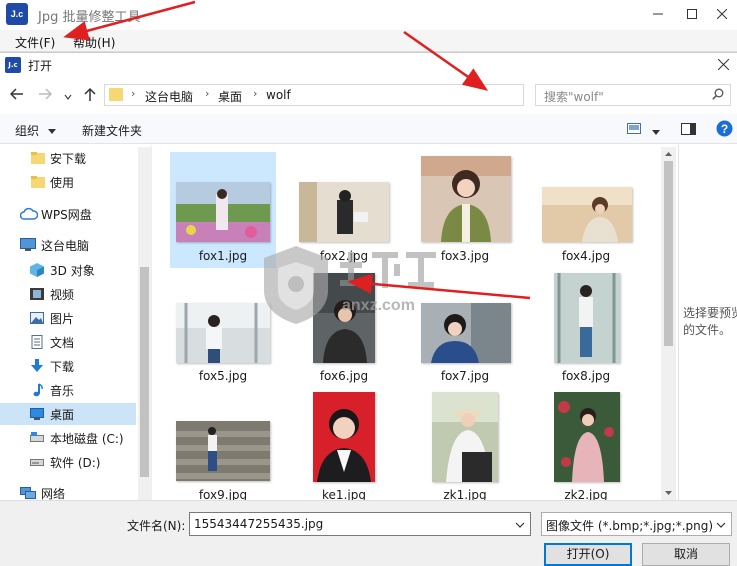 The image size is (737, 566). I want to click on breadcrumb-this-pc: 这台电脑, so click(169, 96).